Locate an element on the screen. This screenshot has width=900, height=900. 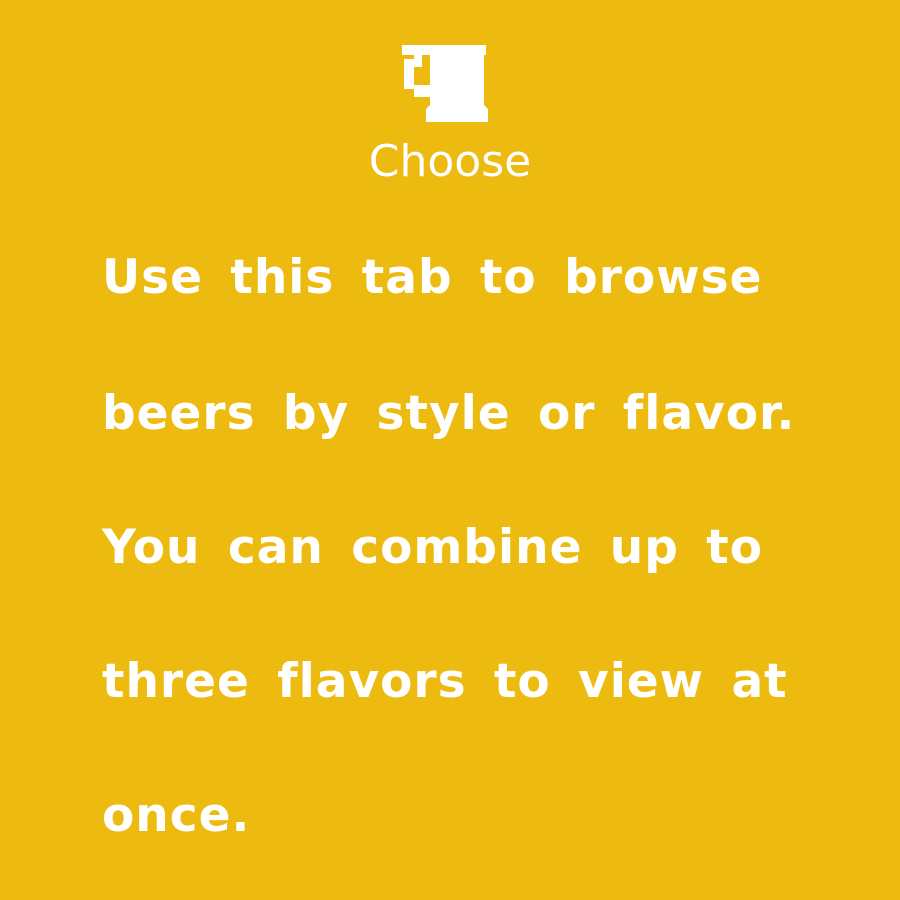
instruction-line: beers by style or flavor. is located at coordinates (449, 413).